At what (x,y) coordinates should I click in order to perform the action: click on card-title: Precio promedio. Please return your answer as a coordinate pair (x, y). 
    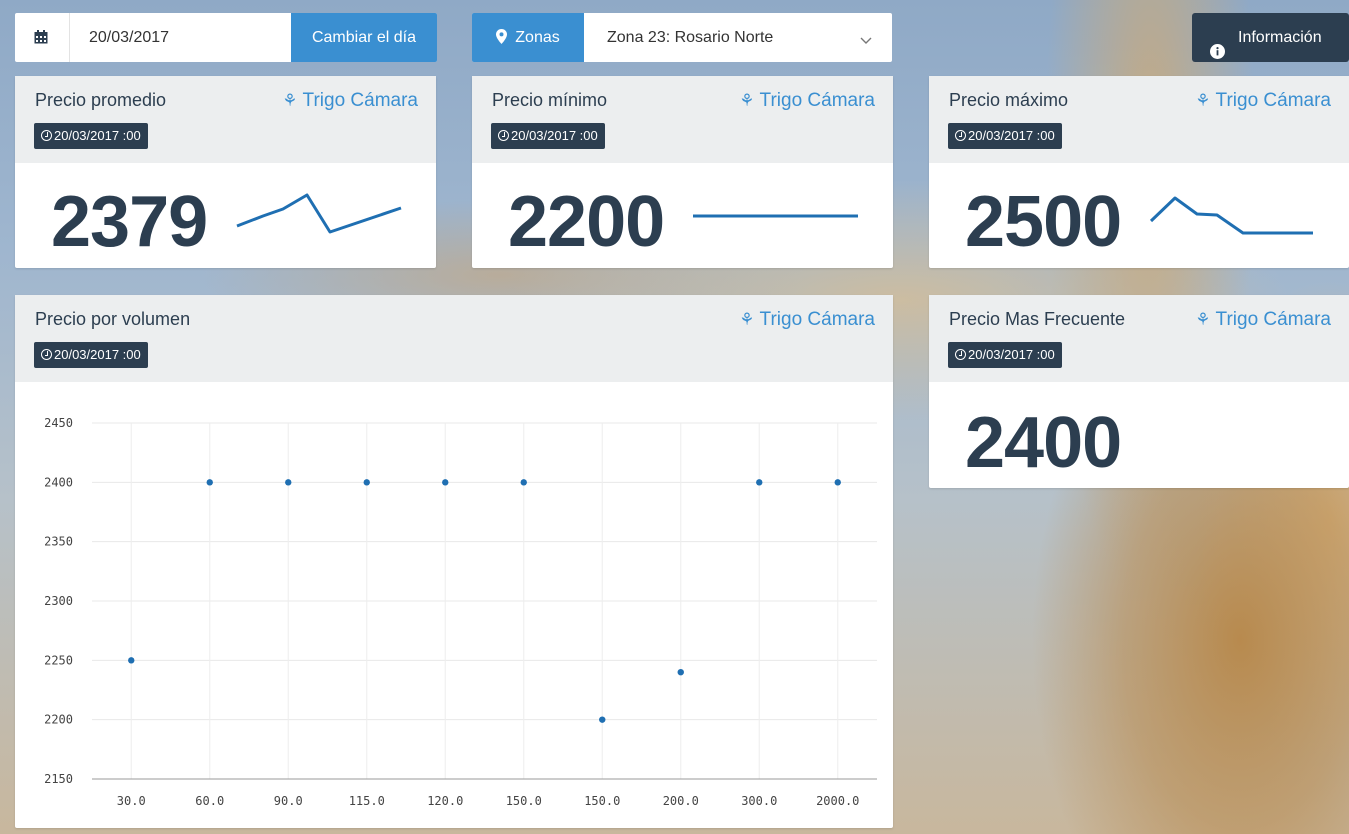
    Looking at the image, I should click on (101, 100).